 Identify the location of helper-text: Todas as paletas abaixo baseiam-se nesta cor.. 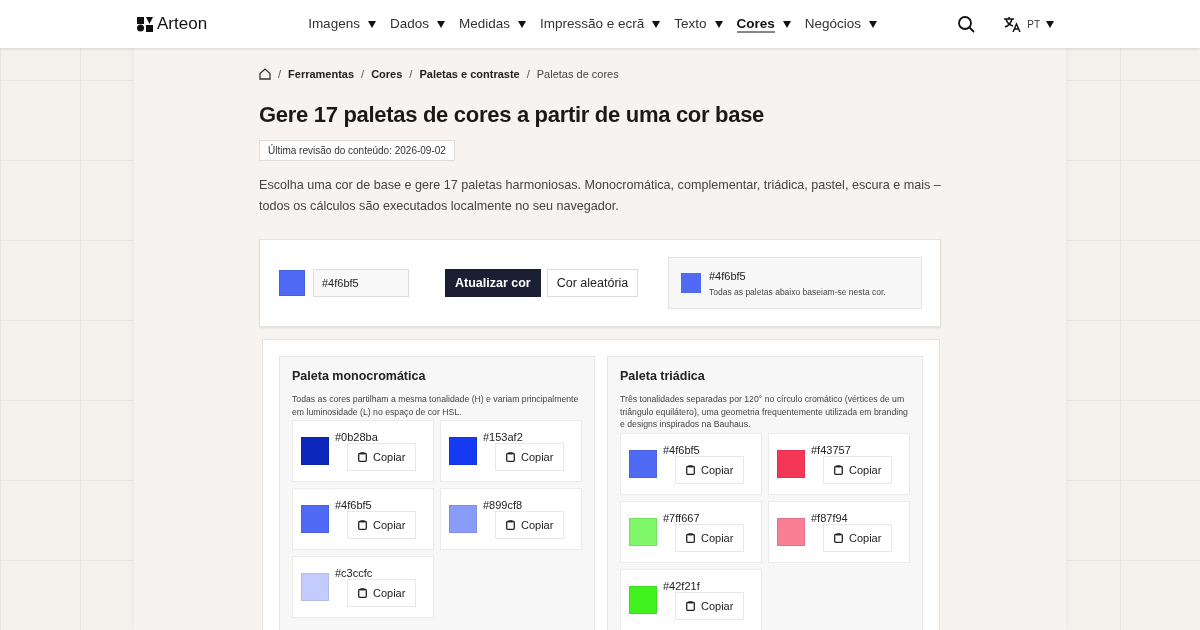
(797, 291).